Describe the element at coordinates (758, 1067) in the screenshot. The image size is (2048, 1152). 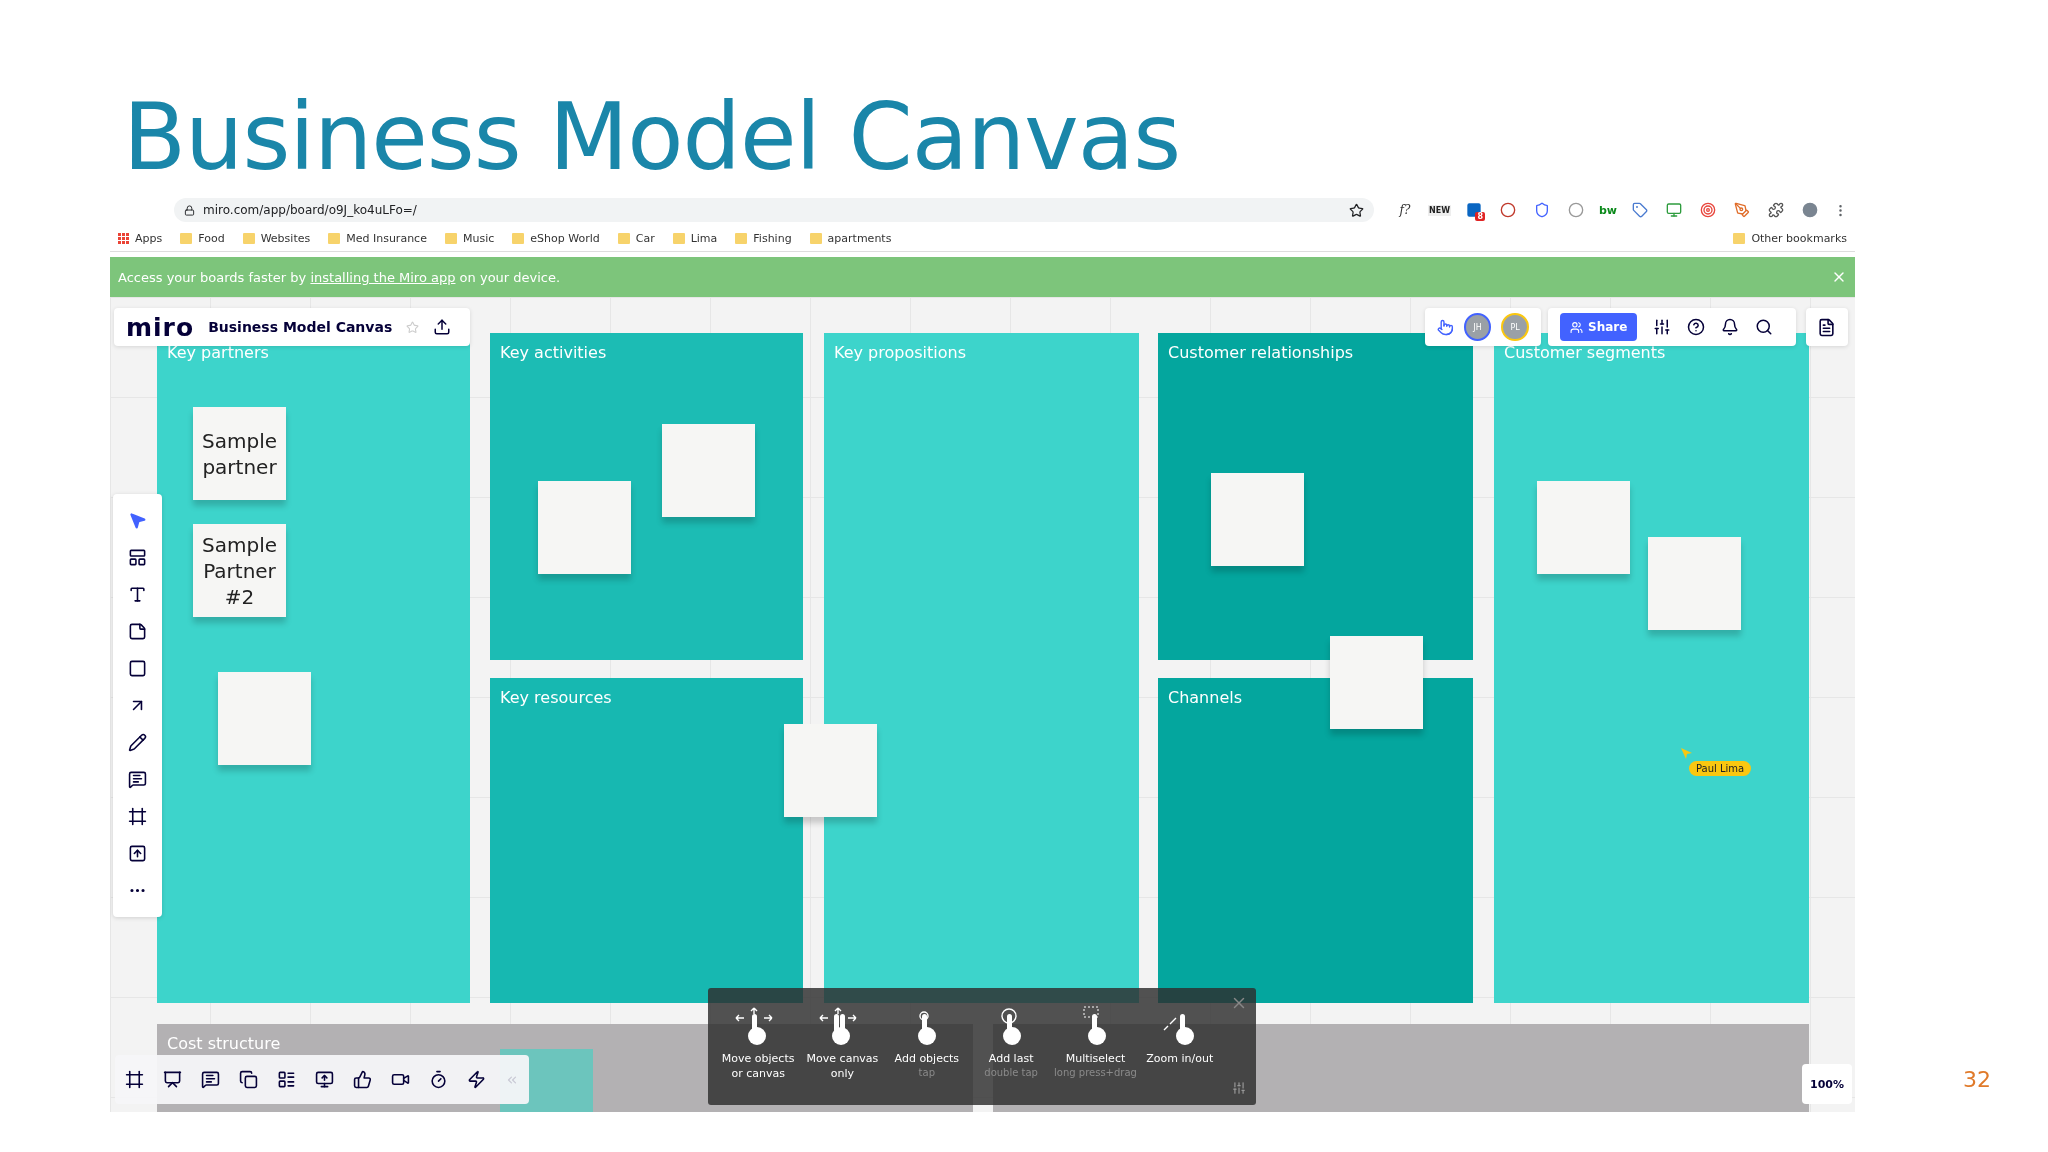
I see `gesture-label: Move objects or canvas` at that location.